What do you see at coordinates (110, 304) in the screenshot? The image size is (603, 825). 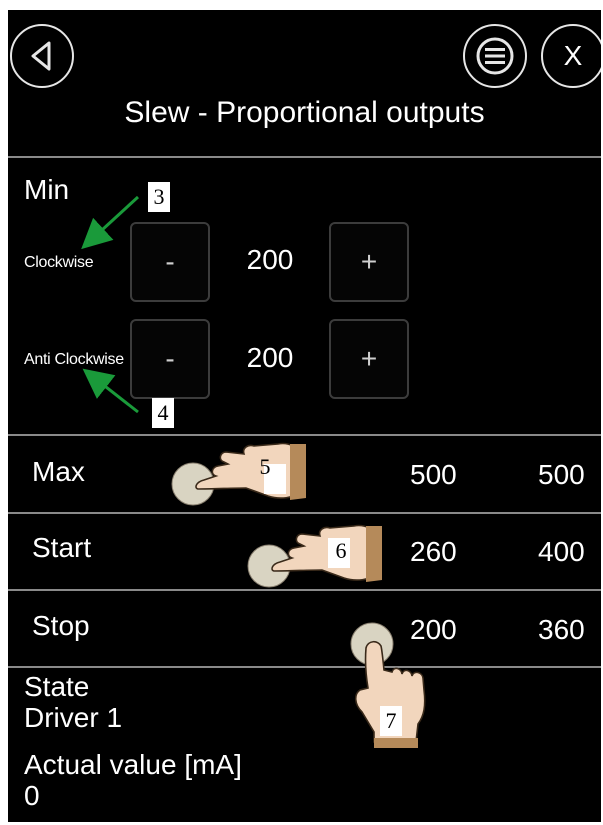 I see `annotation-arrows` at bounding box center [110, 304].